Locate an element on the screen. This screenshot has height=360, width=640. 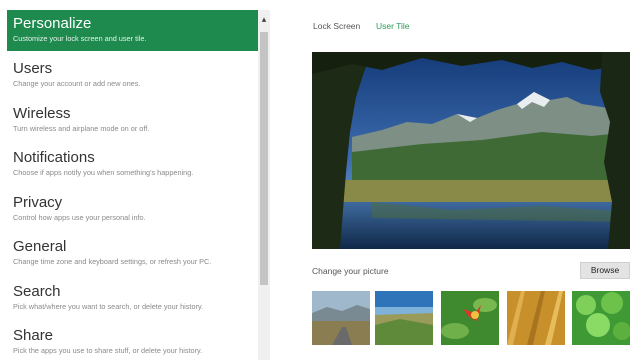
sidebar-scrollbar: ▴ is located at coordinates (264, 185).